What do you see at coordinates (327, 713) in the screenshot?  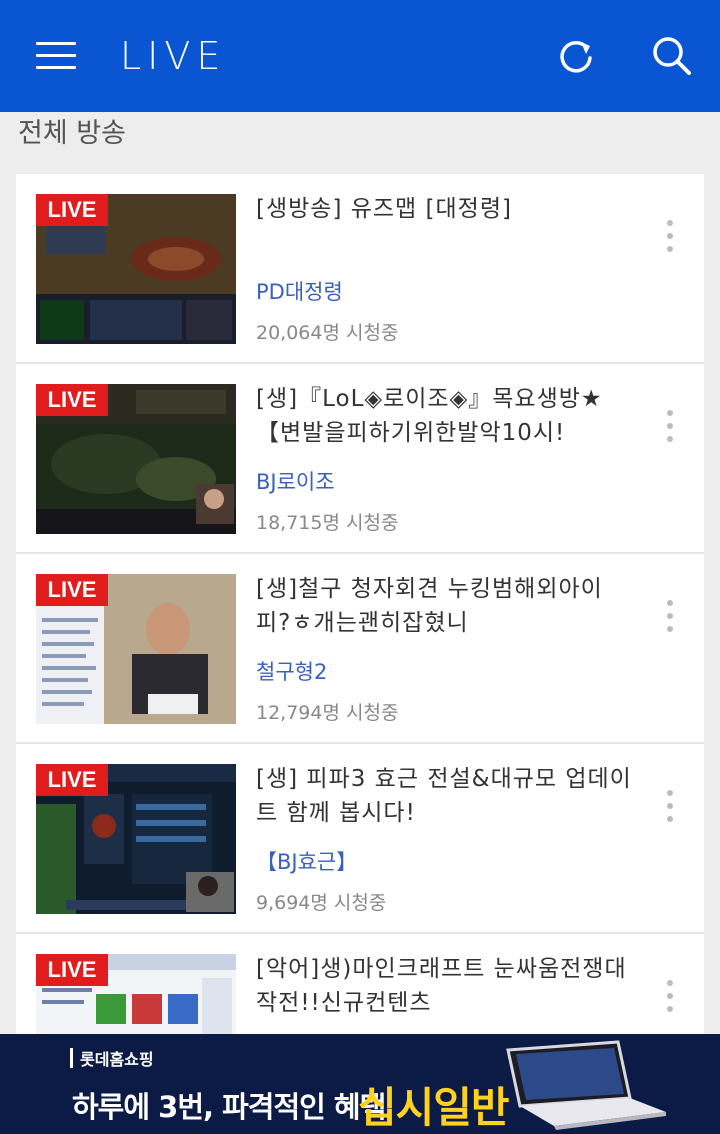 I see `viewer-count: 12,794명 시청중` at bounding box center [327, 713].